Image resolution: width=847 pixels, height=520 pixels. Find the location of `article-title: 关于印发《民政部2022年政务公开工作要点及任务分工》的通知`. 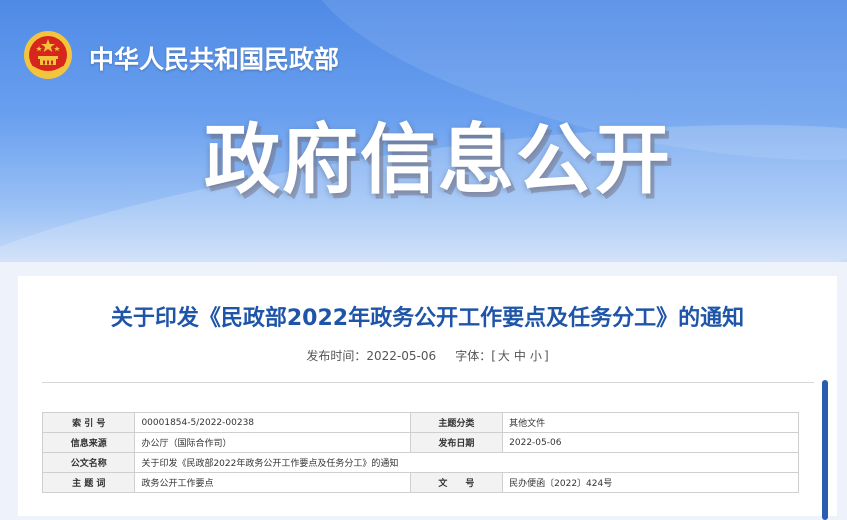

article-title: 关于印发《民政部2022年政务公开工作要点及任务分工》的通知 is located at coordinates (427, 318).